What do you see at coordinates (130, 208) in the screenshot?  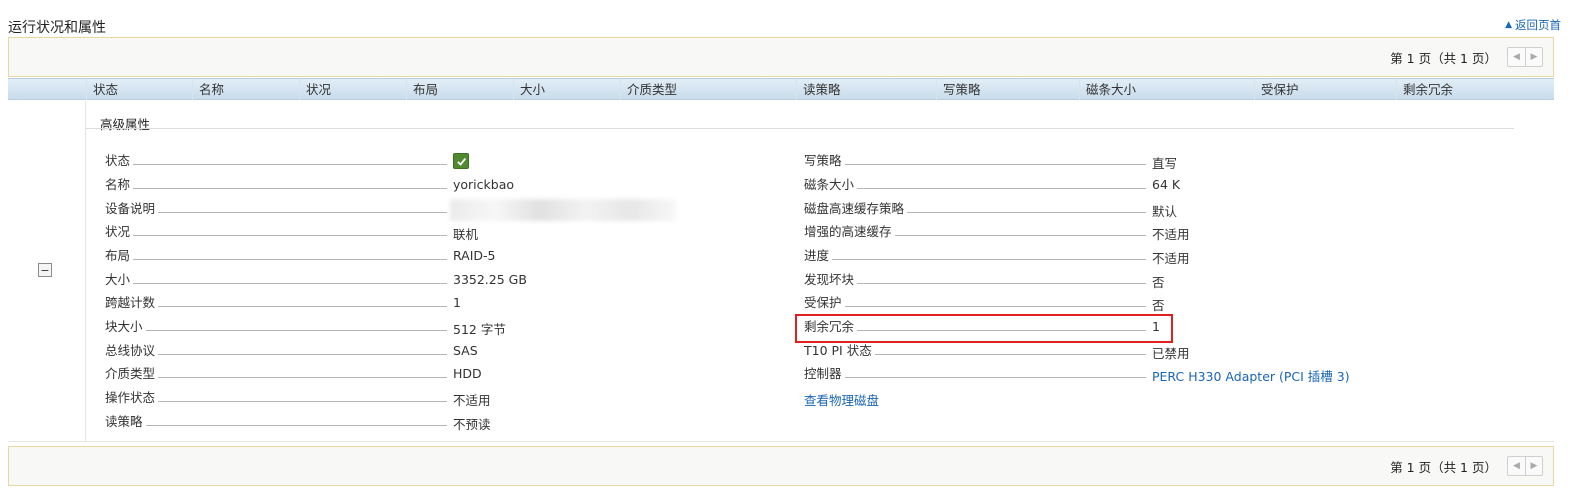 I see `property-label: 设备说明` at bounding box center [130, 208].